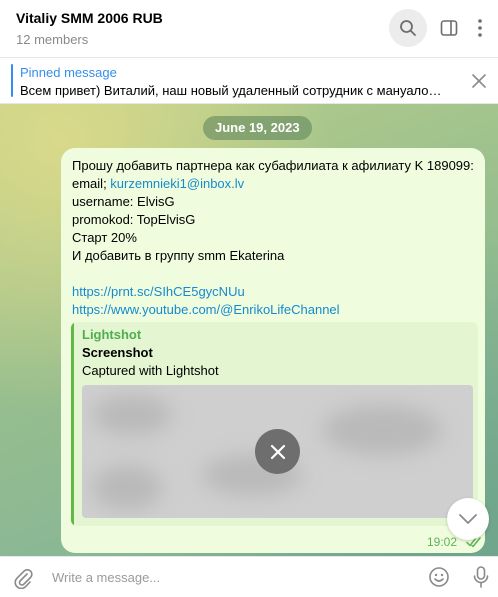 This screenshot has width=498, height=597. I want to click on more-icon, so click(480, 28).